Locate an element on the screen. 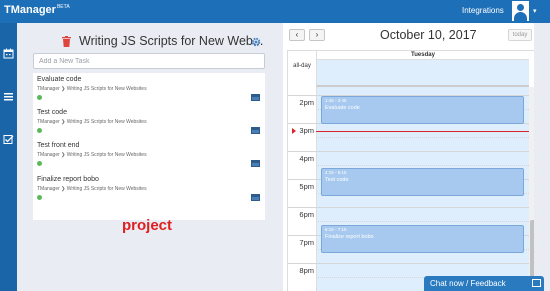  event-time: 1:45 - 2:45 is located at coordinates (336, 100).